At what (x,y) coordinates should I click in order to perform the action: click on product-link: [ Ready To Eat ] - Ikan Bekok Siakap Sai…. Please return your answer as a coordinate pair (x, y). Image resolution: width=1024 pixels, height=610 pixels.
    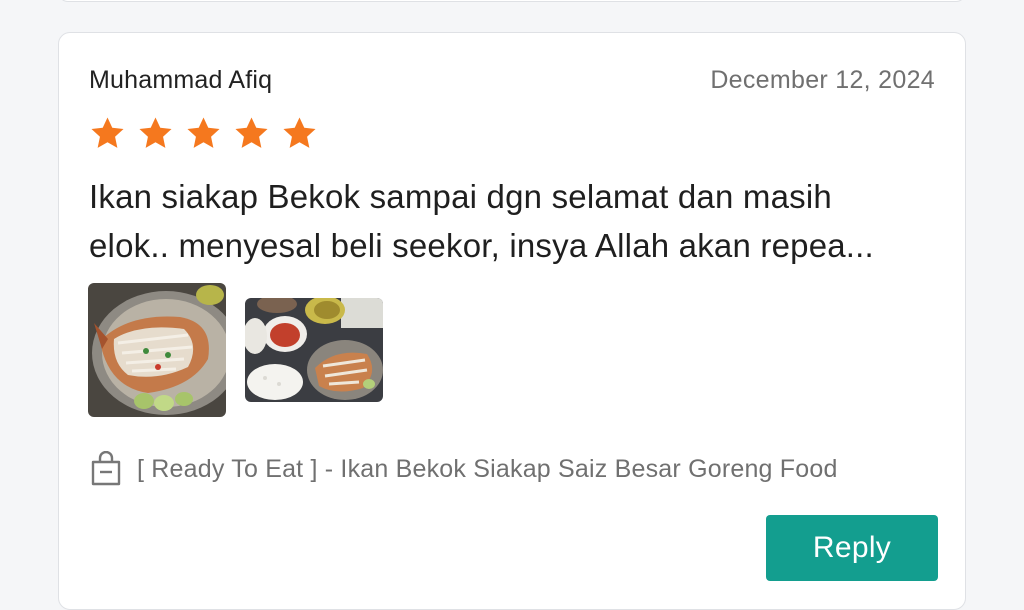
    Looking at the image, I should click on (463, 469).